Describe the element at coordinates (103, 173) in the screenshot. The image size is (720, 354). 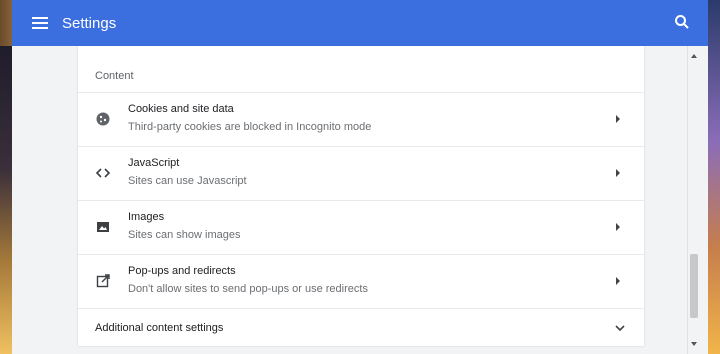
I see `code-icon` at that location.